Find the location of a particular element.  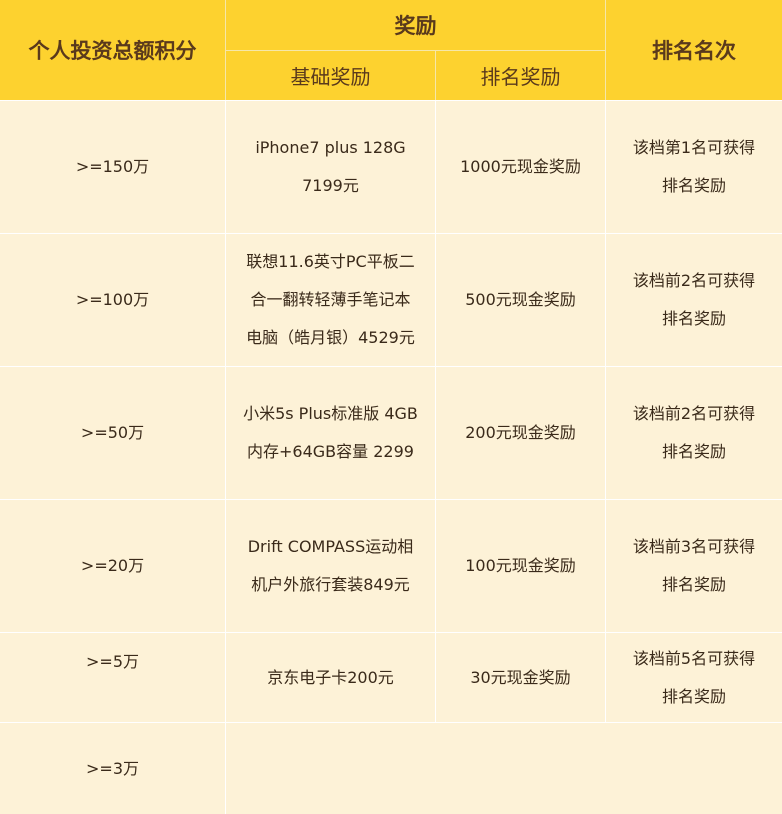

table-row-2-rank-reward: 500元现金奖励 is located at coordinates (520, 300).